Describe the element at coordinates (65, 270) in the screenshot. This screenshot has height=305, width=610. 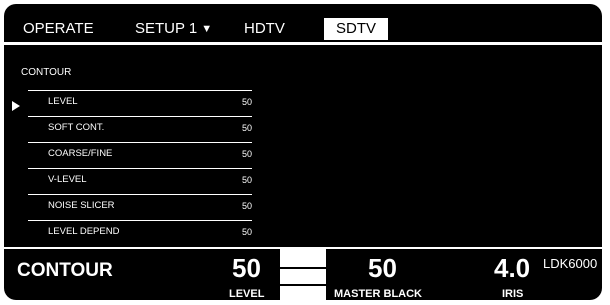
I see `function-name: CONTOUR` at that location.